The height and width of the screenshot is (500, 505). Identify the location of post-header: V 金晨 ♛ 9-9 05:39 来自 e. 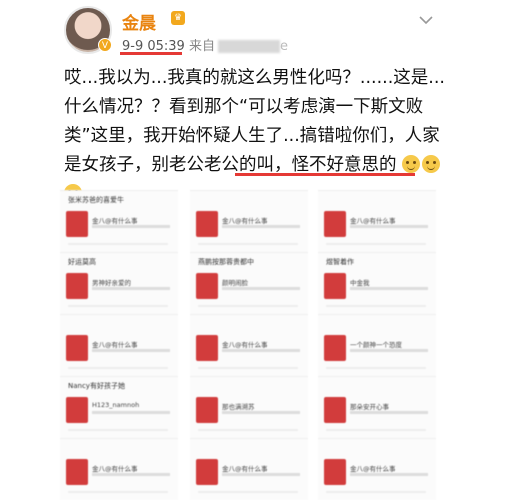
(252, 30).